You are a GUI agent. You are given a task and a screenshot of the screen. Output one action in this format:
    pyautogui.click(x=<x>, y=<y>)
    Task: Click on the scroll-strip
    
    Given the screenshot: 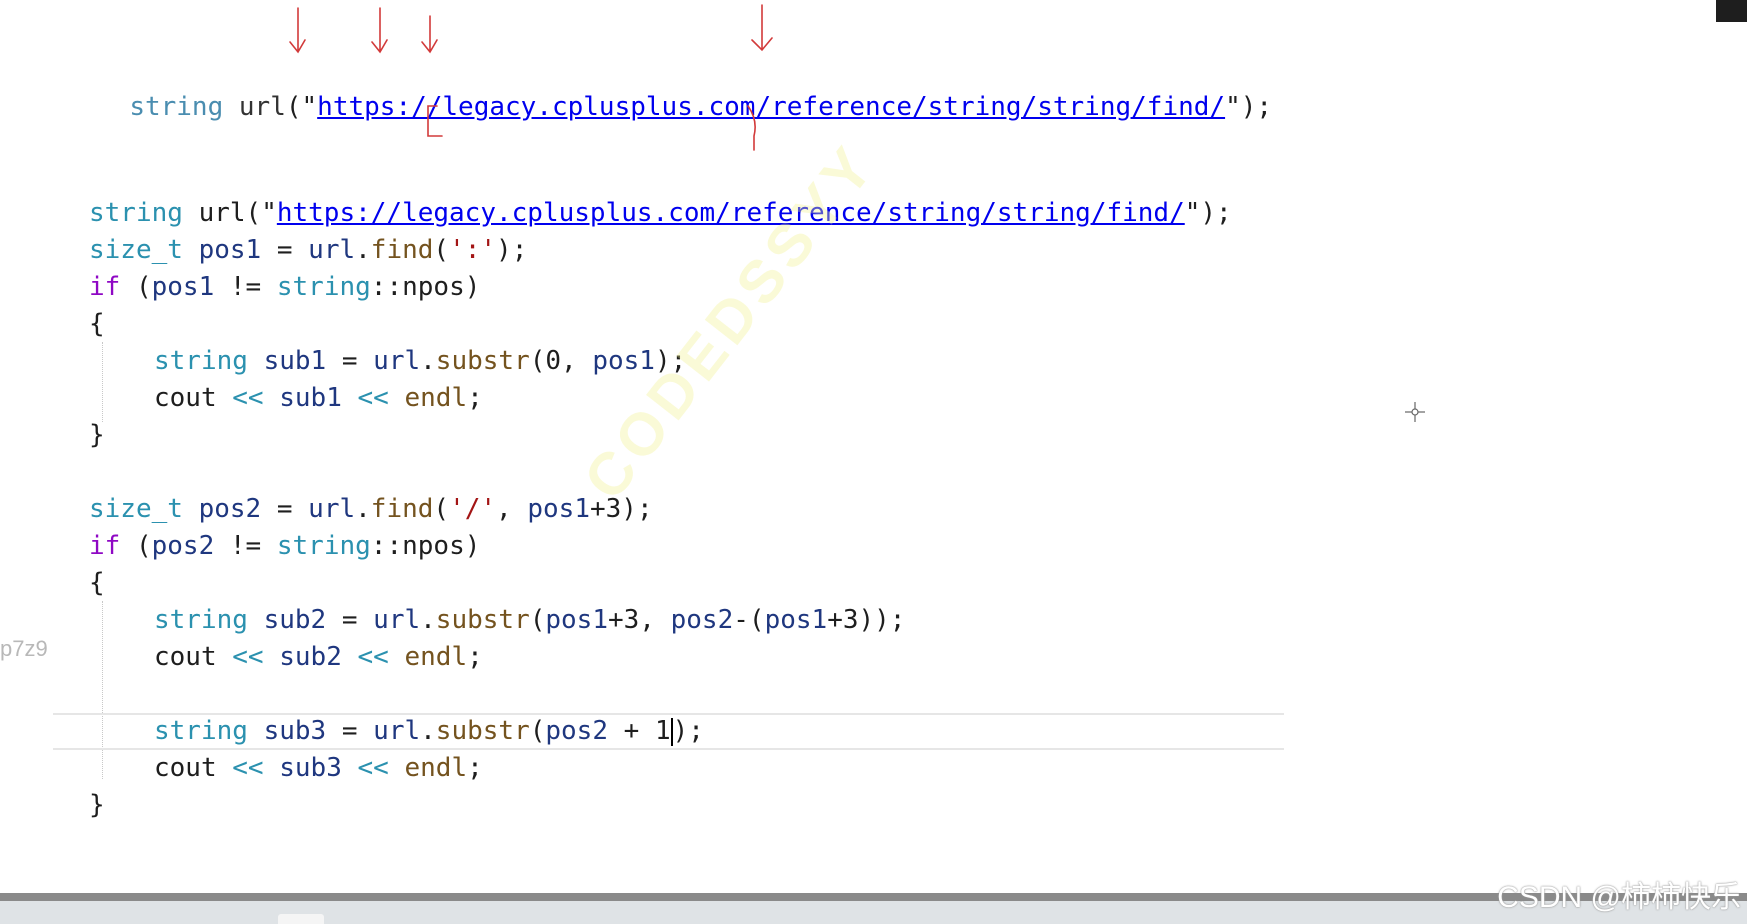 What is the action you would take?
    pyautogui.click(x=873, y=897)
    